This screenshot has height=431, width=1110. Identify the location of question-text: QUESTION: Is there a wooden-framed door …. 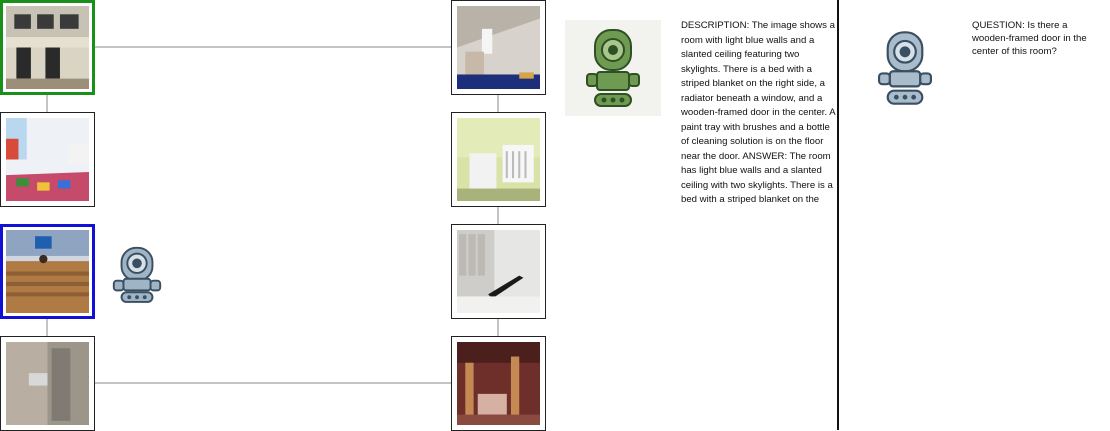
(1029, 38).